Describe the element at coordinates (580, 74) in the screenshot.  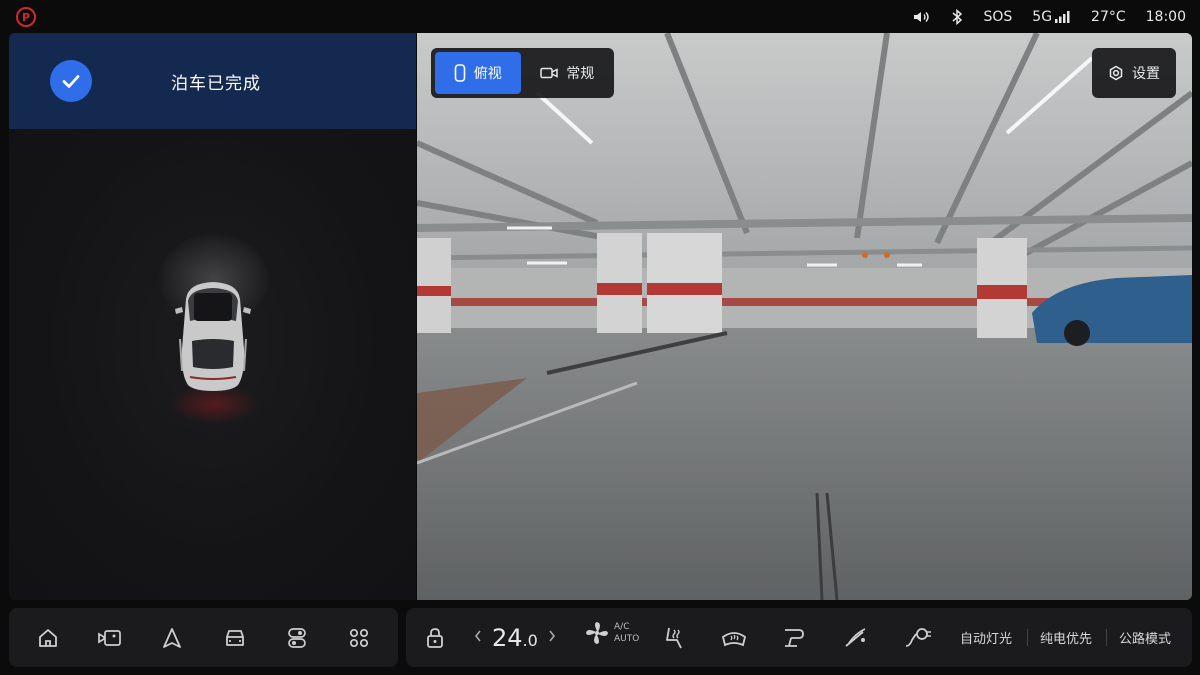
I see `view-normal-label: 常规` at that location.